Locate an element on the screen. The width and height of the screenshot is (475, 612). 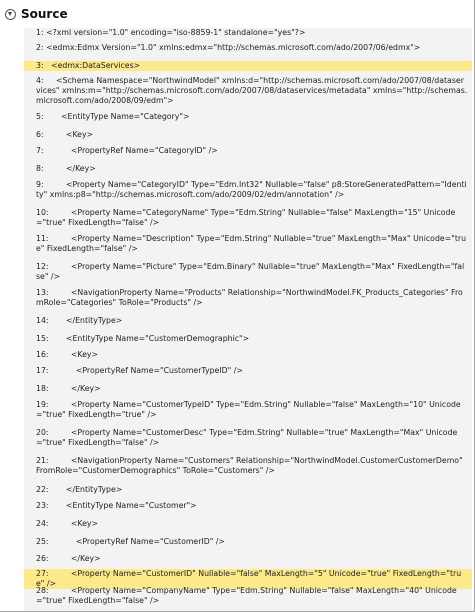
line-text: <PropertyRef Name="CustomerID" /> is located at coordinates (138, 541).